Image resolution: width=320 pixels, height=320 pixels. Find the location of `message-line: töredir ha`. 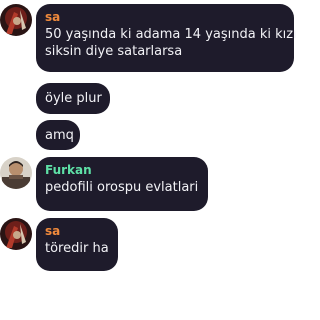

message-line: töredir ha is located at coordinates (77, 248).